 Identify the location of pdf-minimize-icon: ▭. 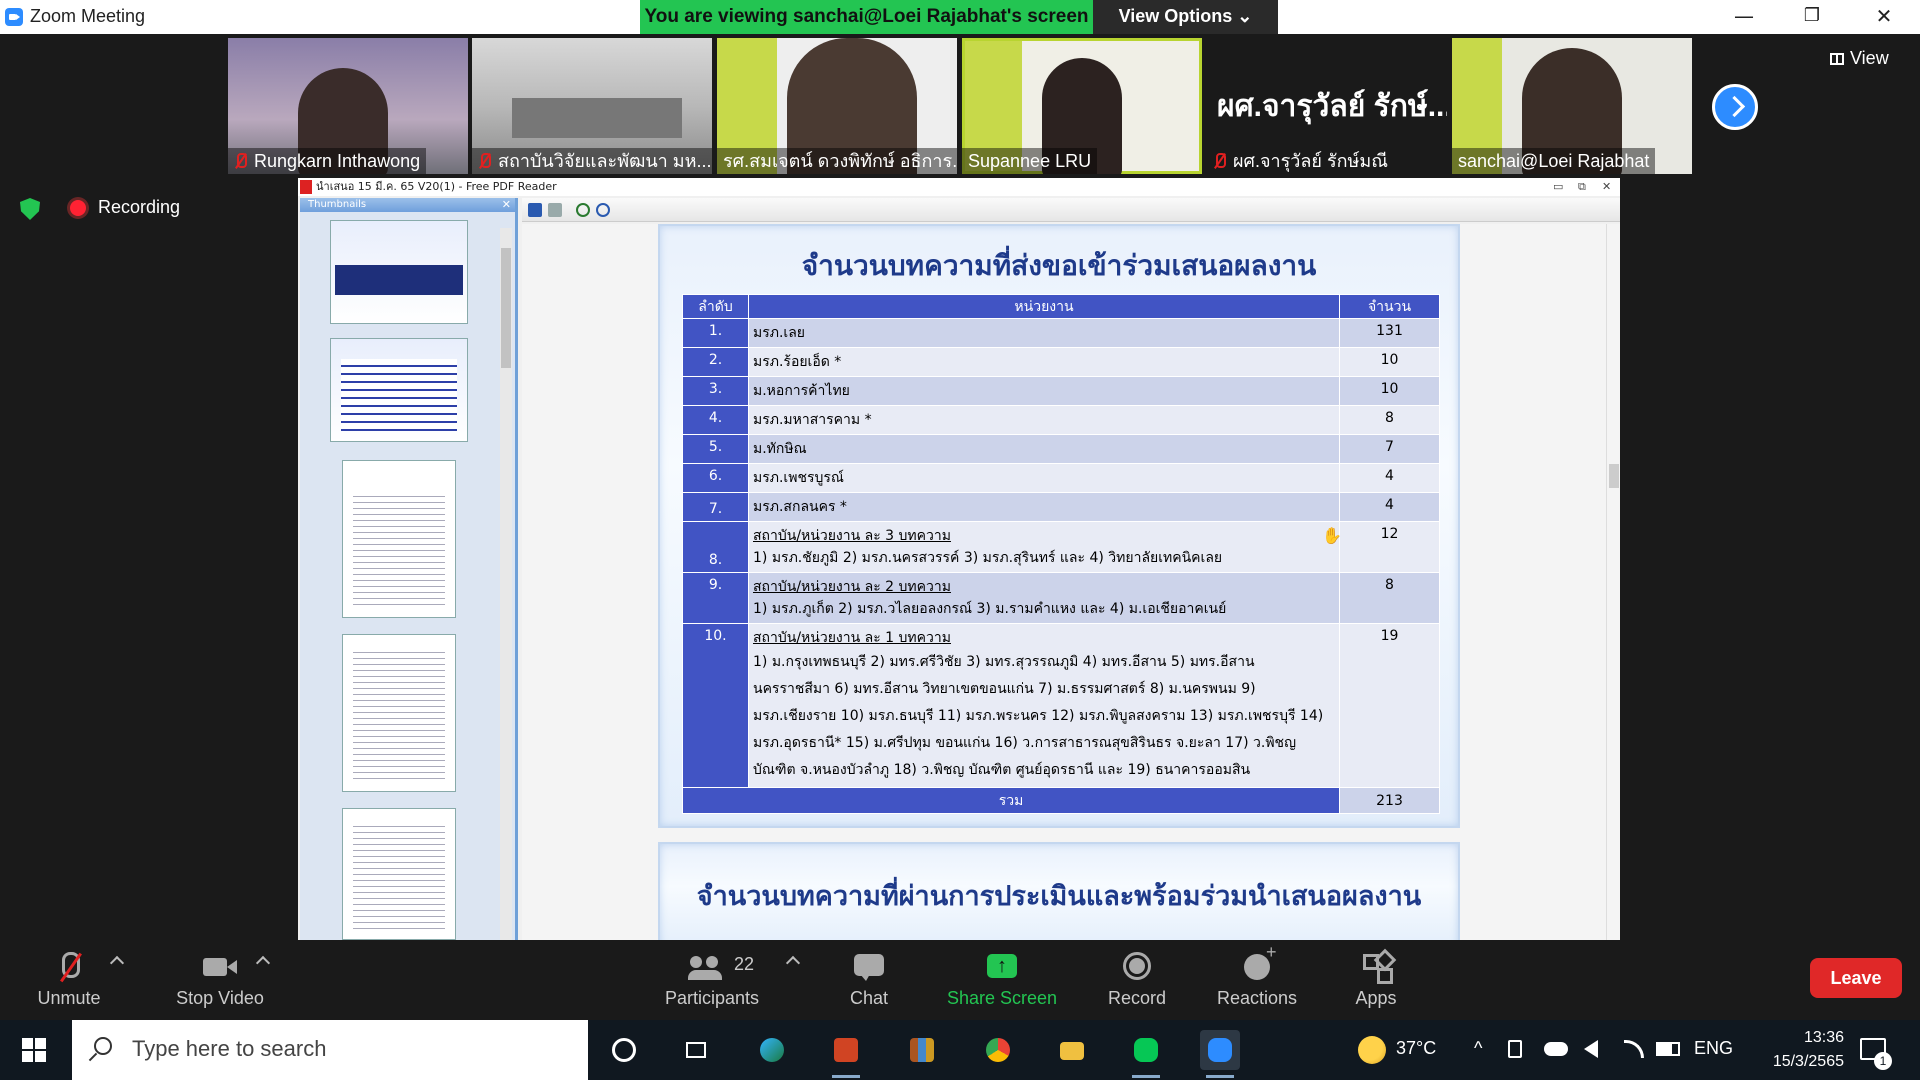
(1558, 187).